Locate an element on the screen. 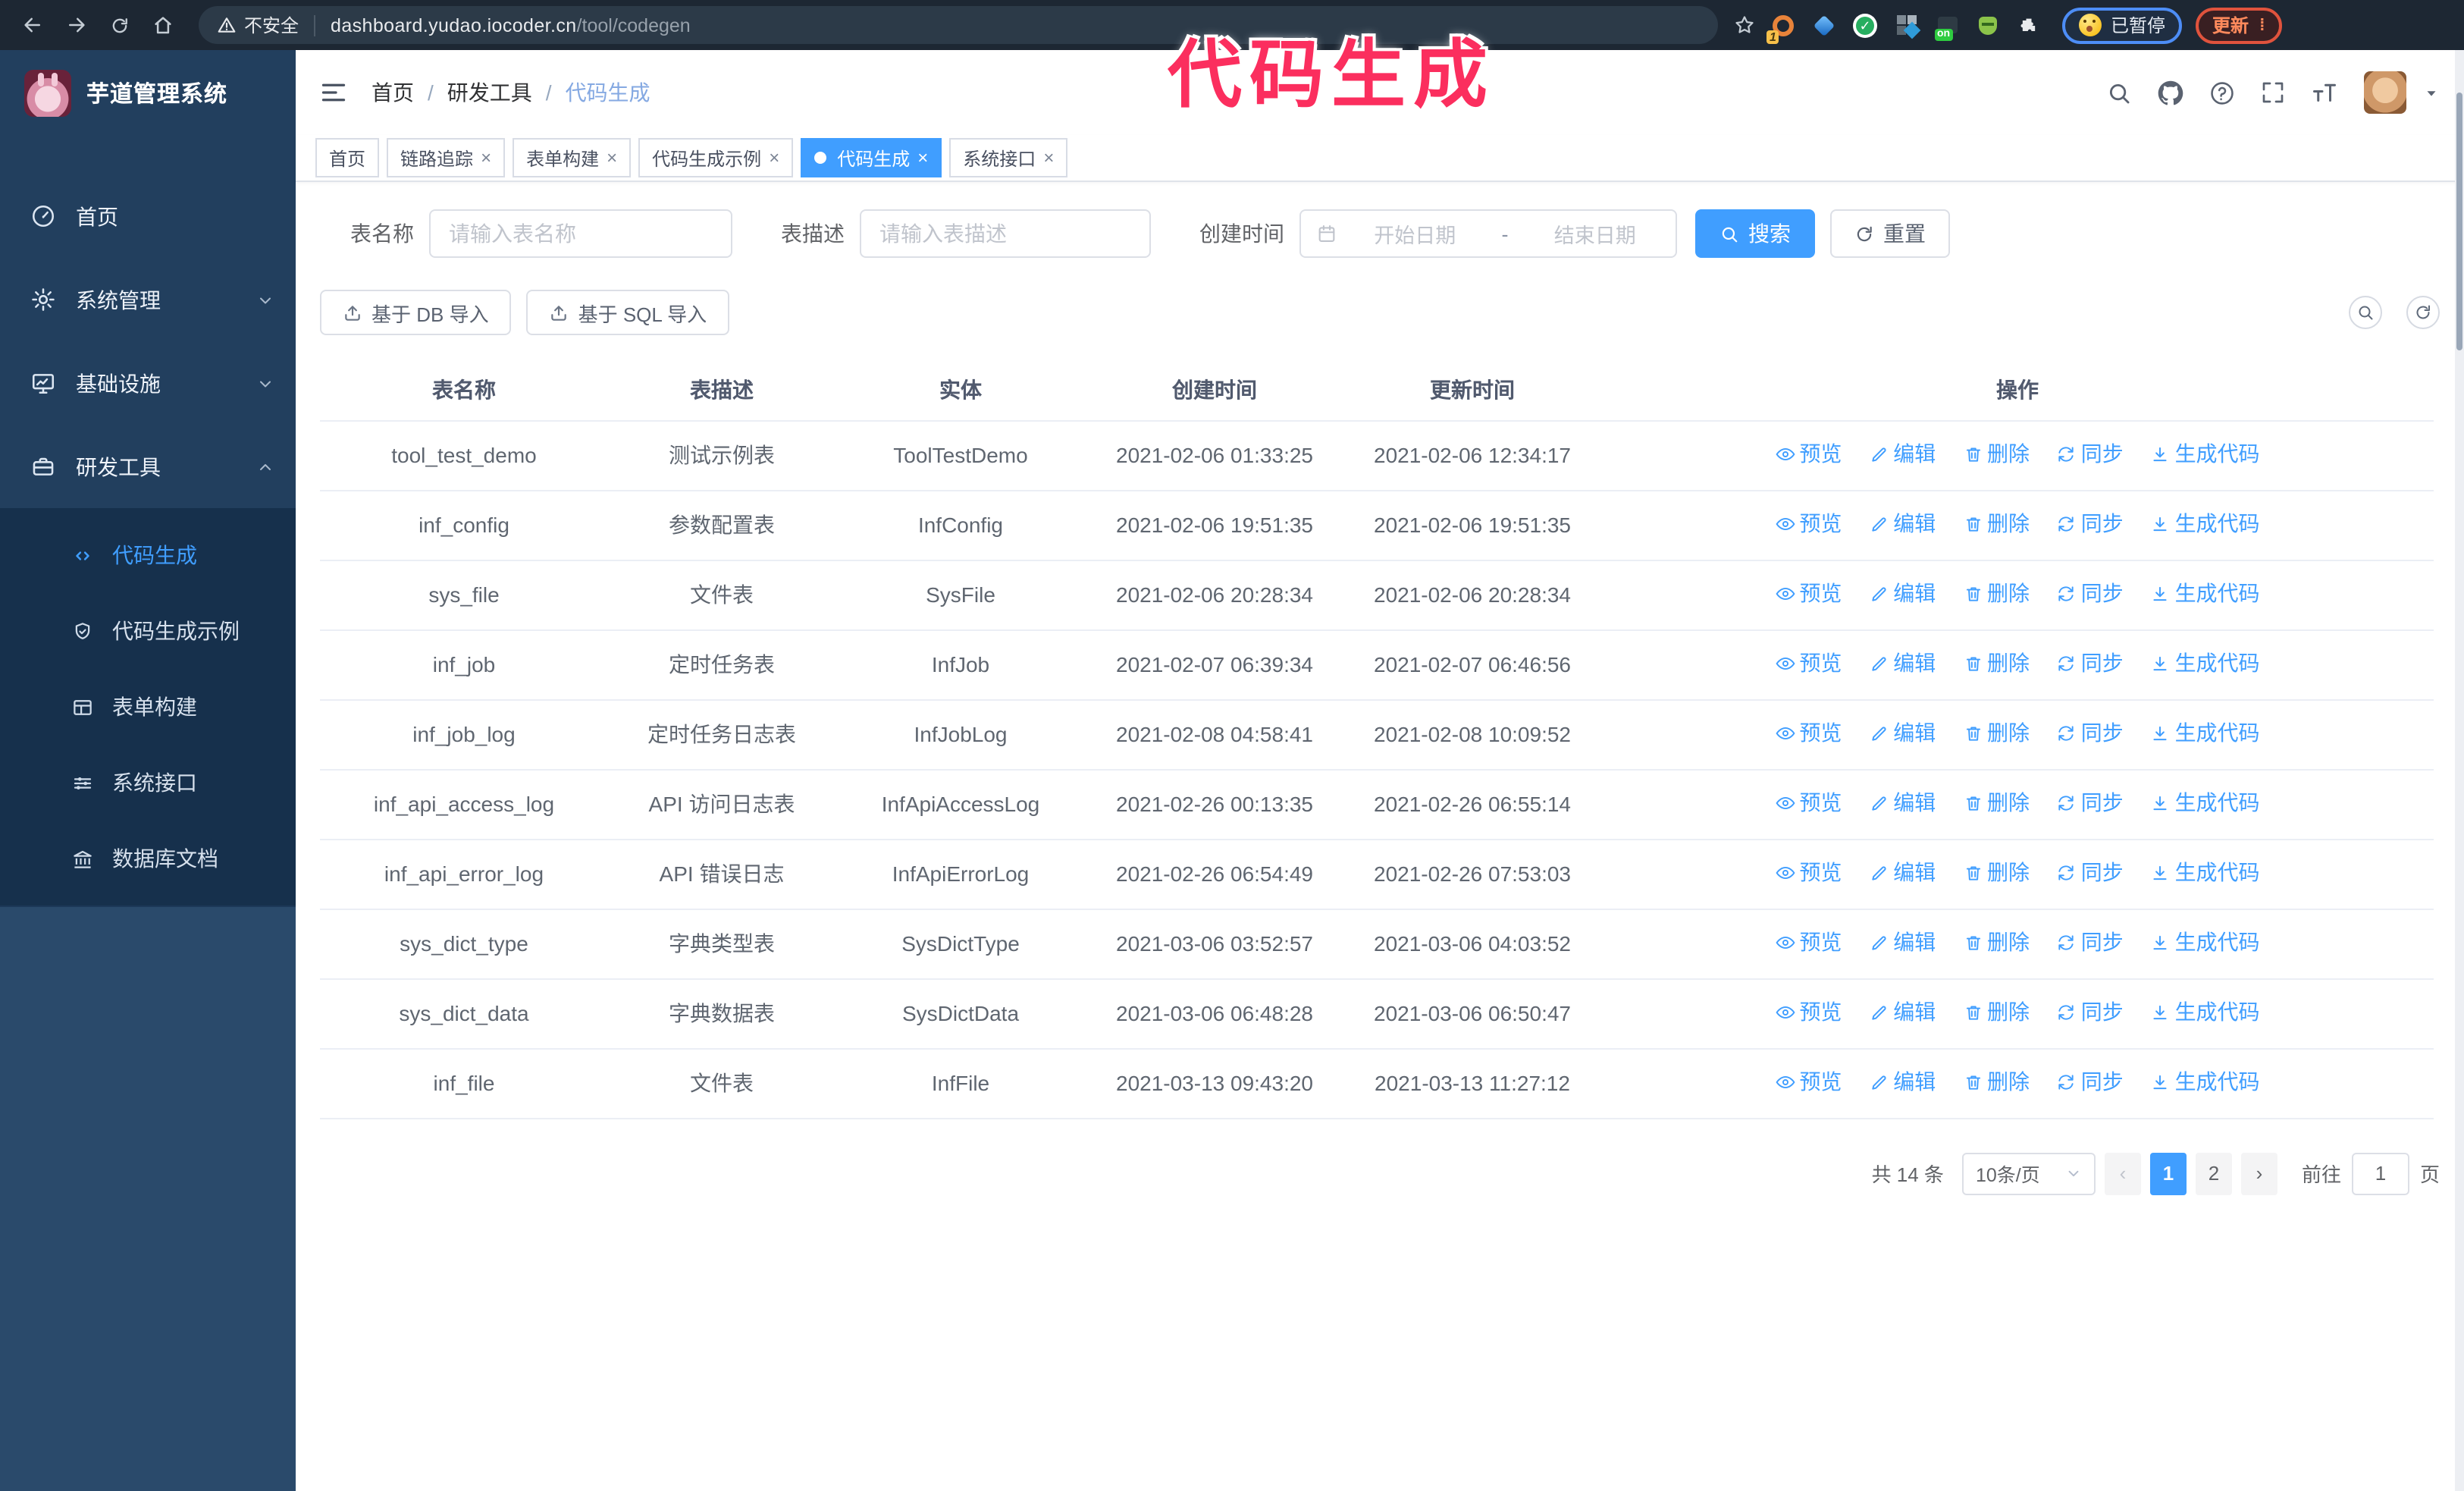 This screenshot has width=2464, height=1491. browser-menu-dots-icon: ⁞ is located at coordinates (2262, 25).